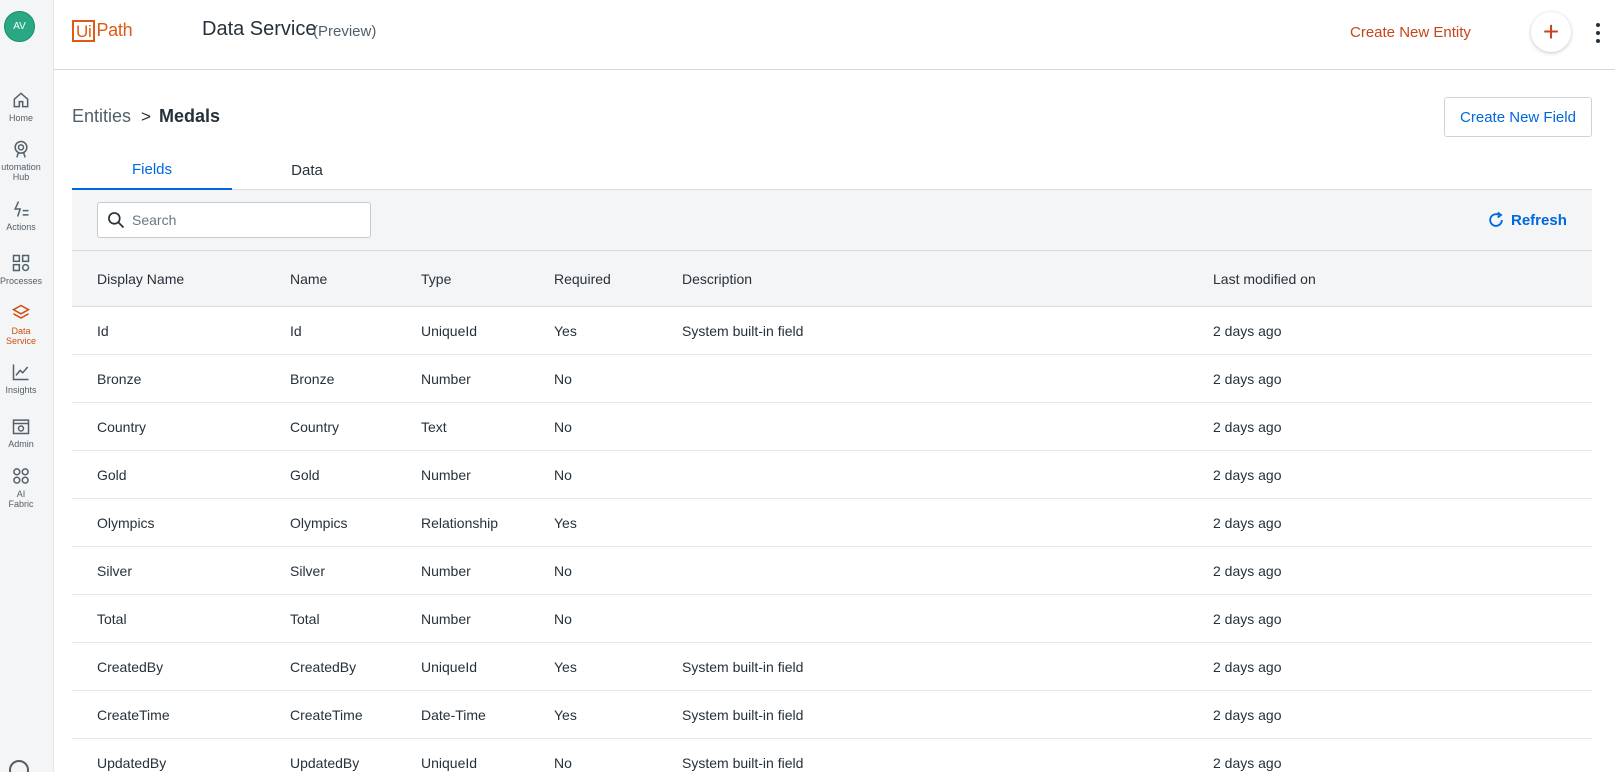  Describe the element at coordinates (21, 100) in the screenshot. I see `home-icon` at that location.